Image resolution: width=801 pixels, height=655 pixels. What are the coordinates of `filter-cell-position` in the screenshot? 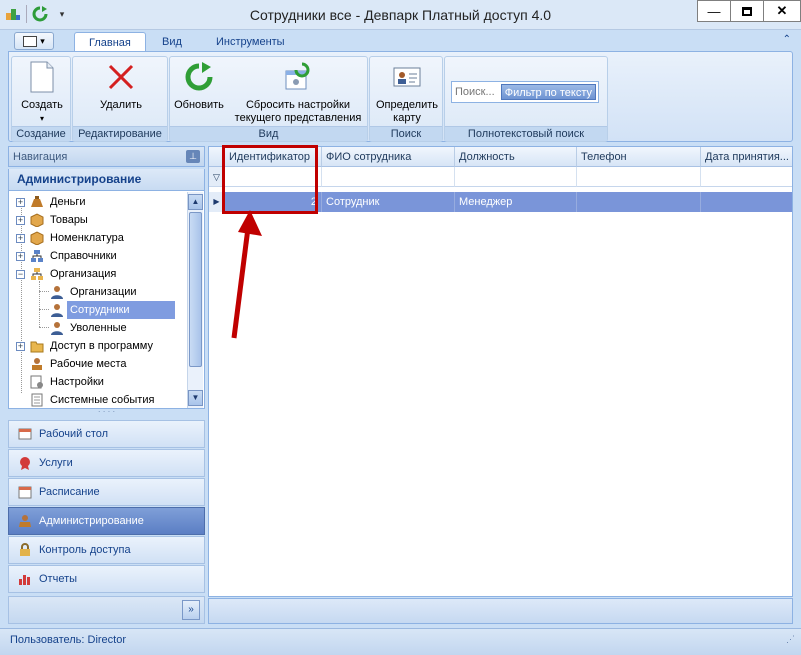 It's located at (516, 177).